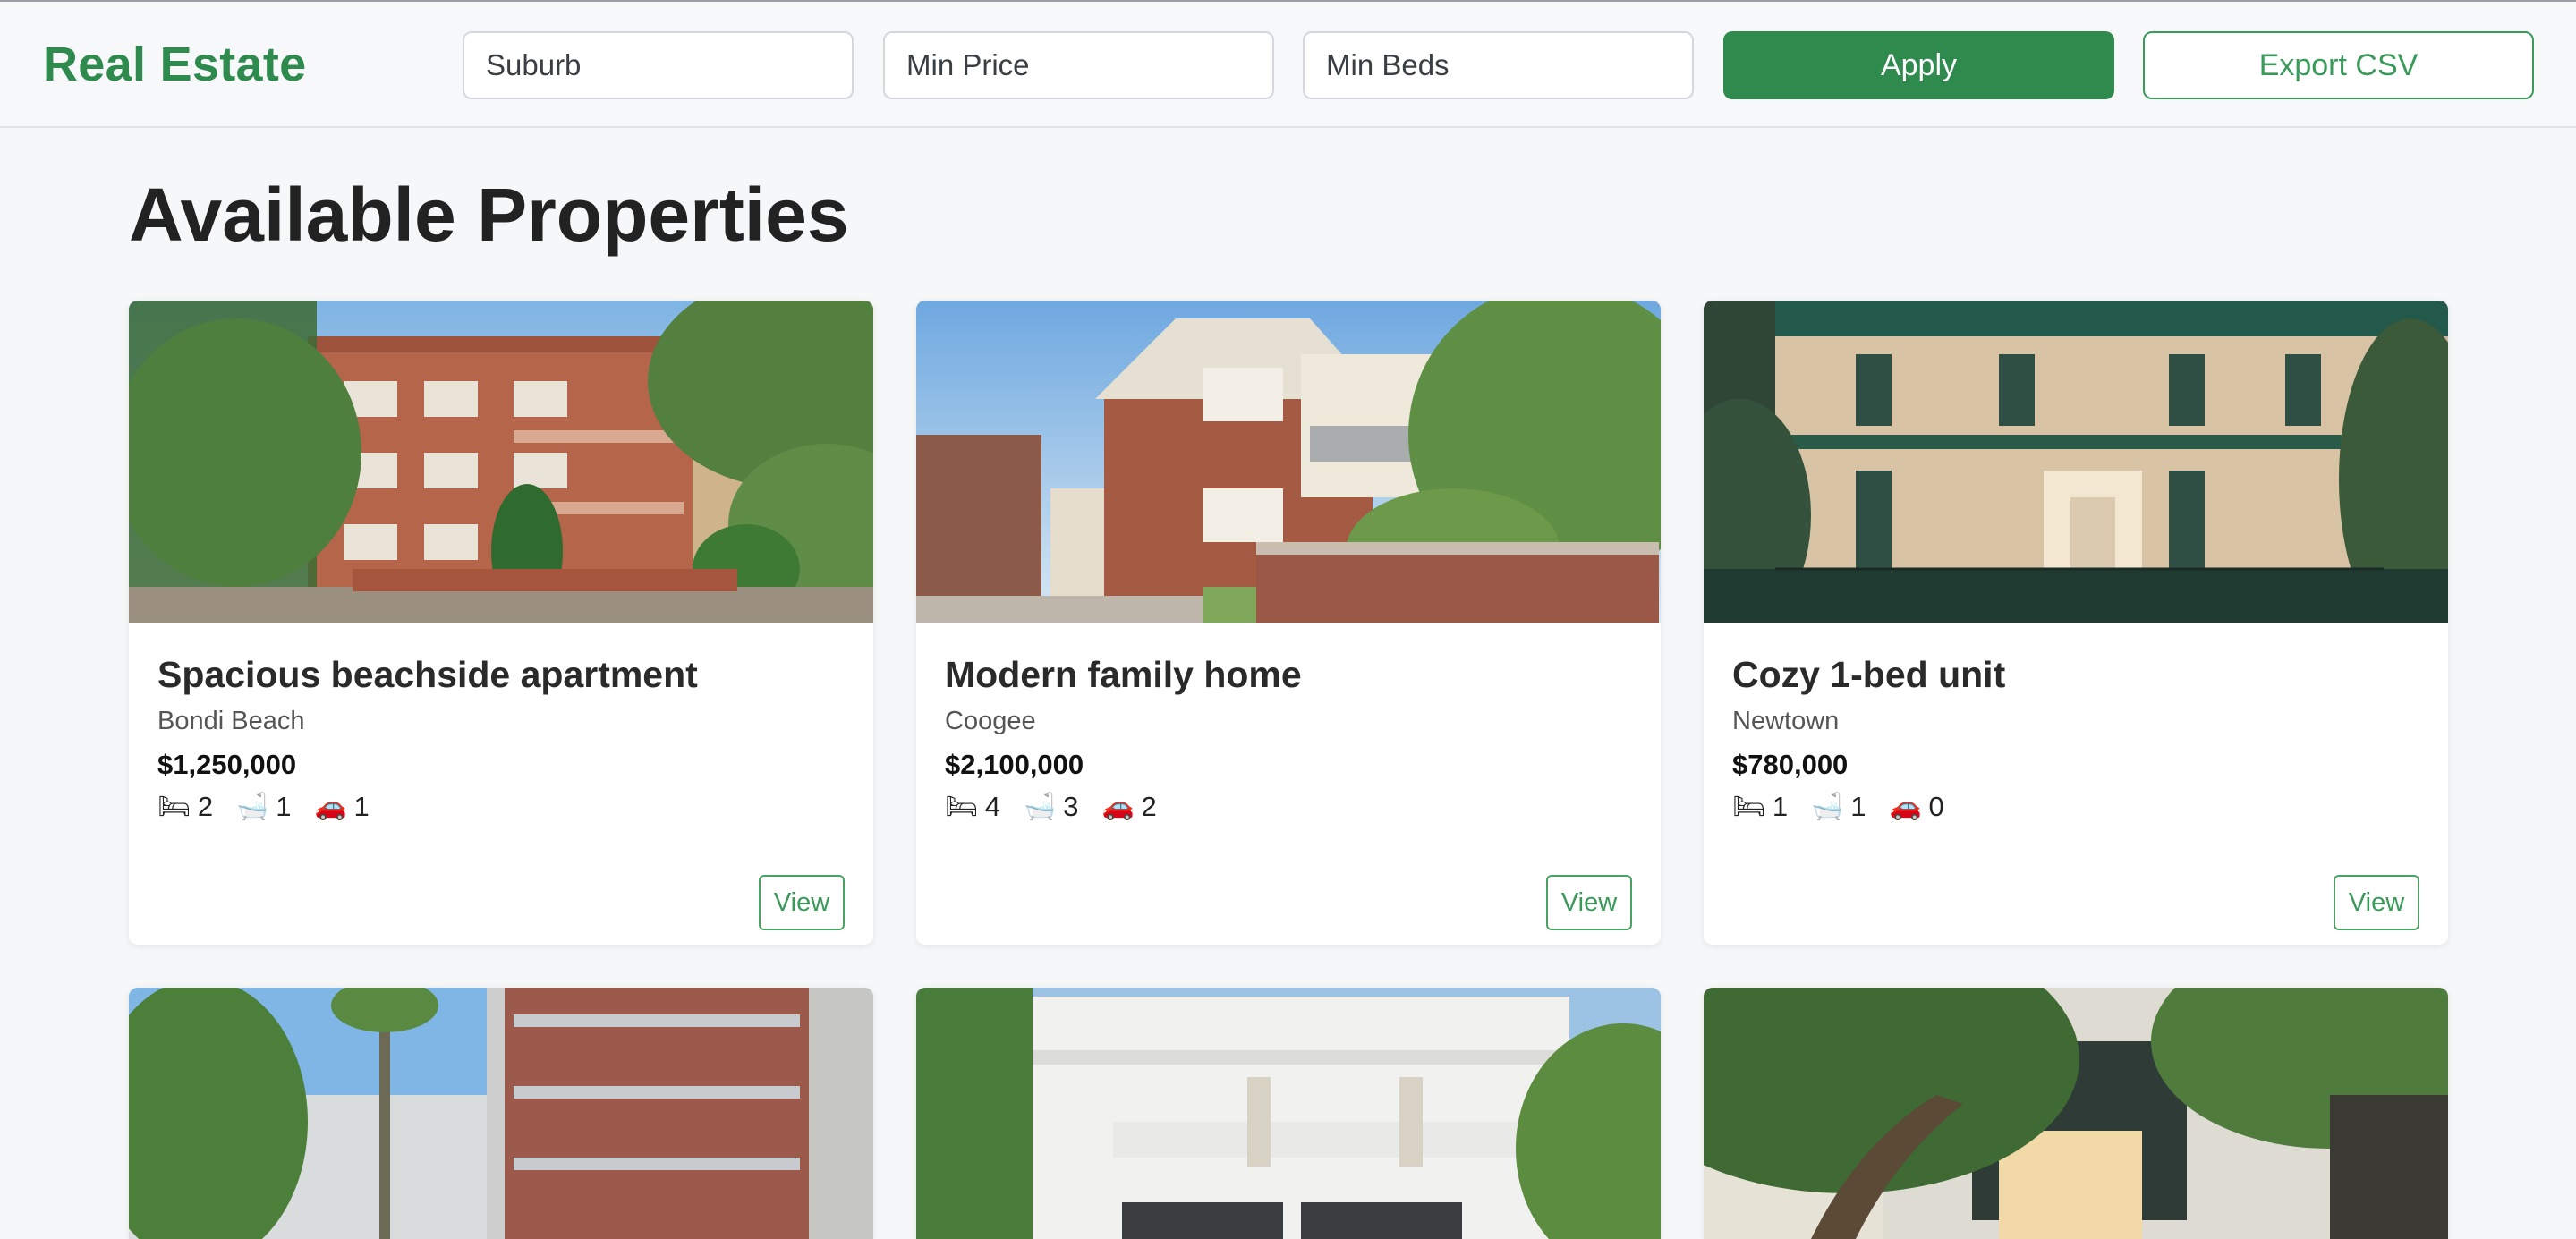 This screenshot has width=2576, height=1239. I want to click on bath-count: 3, so click(1071, 806).